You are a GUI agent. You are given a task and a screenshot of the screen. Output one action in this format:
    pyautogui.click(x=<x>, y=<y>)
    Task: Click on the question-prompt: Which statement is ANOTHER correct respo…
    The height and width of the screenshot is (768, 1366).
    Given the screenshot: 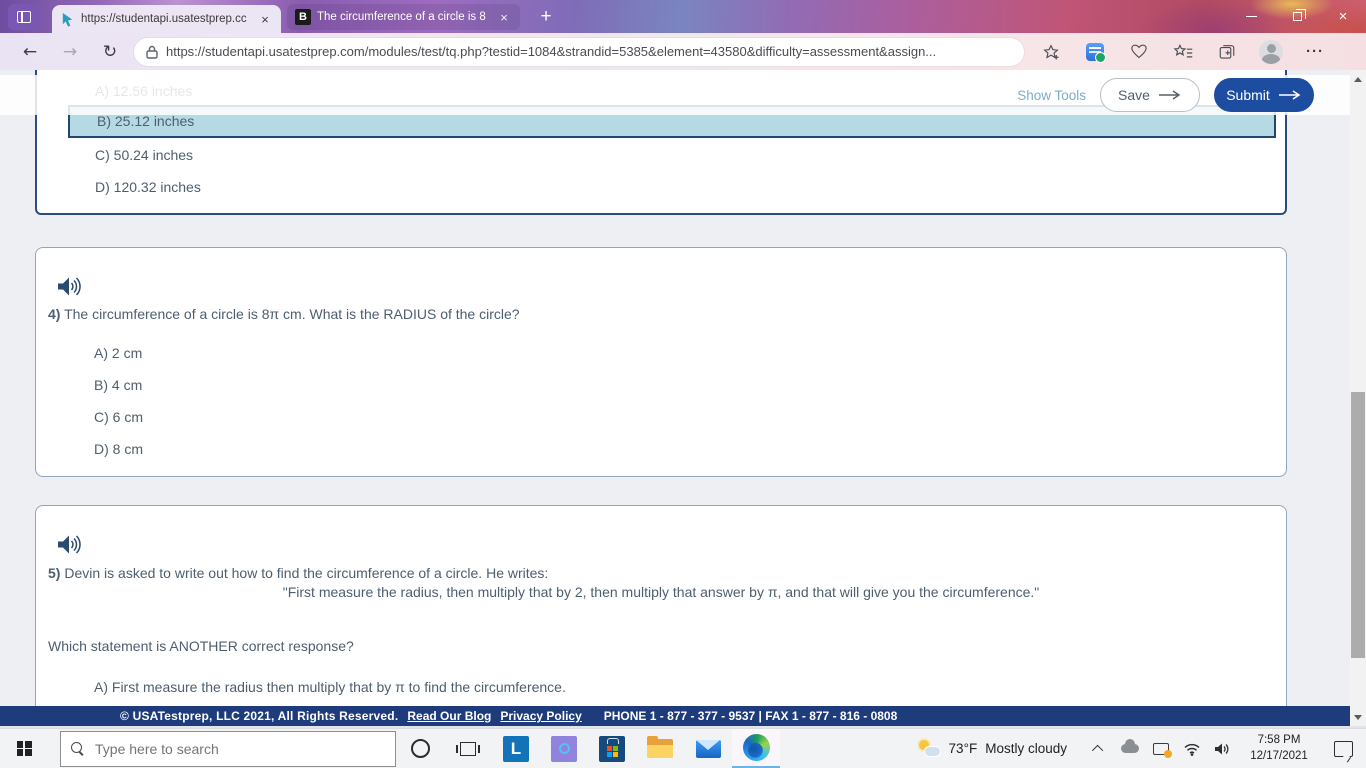 What is the action you would take?
    pyautogui.click(x=201, y=646)
    